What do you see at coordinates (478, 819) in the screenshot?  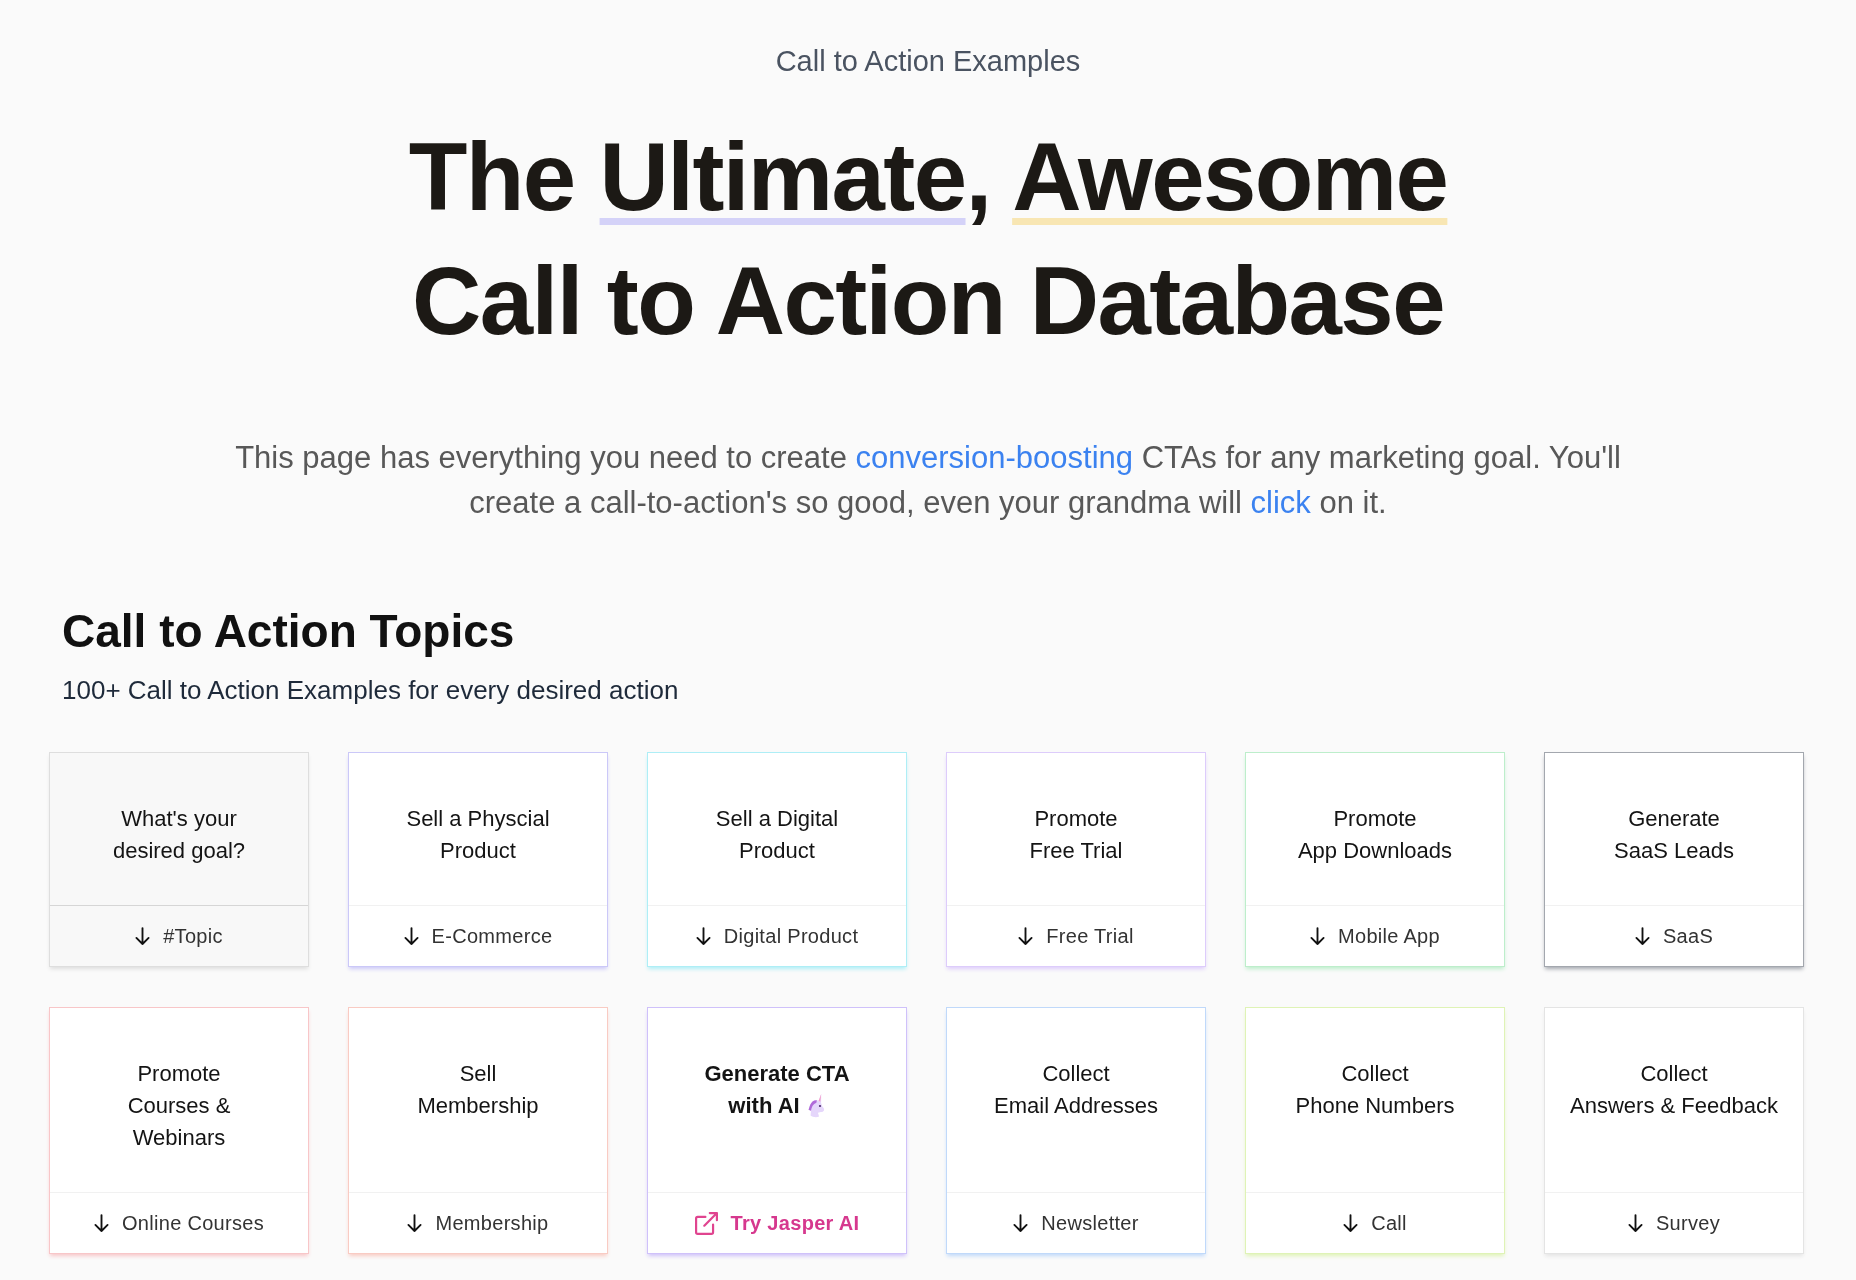 I see `card-title-line: Sell a Physcial` at bounding box center [478, 819].